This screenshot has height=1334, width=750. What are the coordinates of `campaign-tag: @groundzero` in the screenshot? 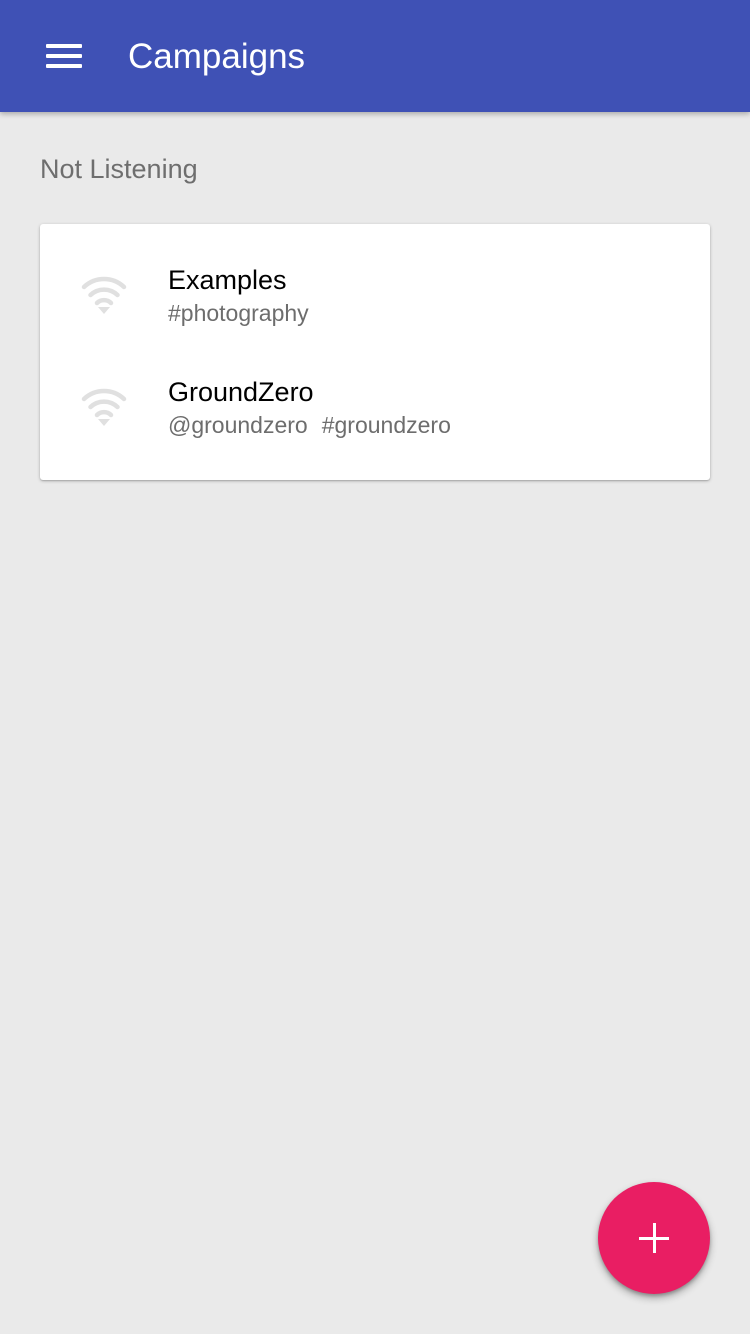 It's located at (238, 425).